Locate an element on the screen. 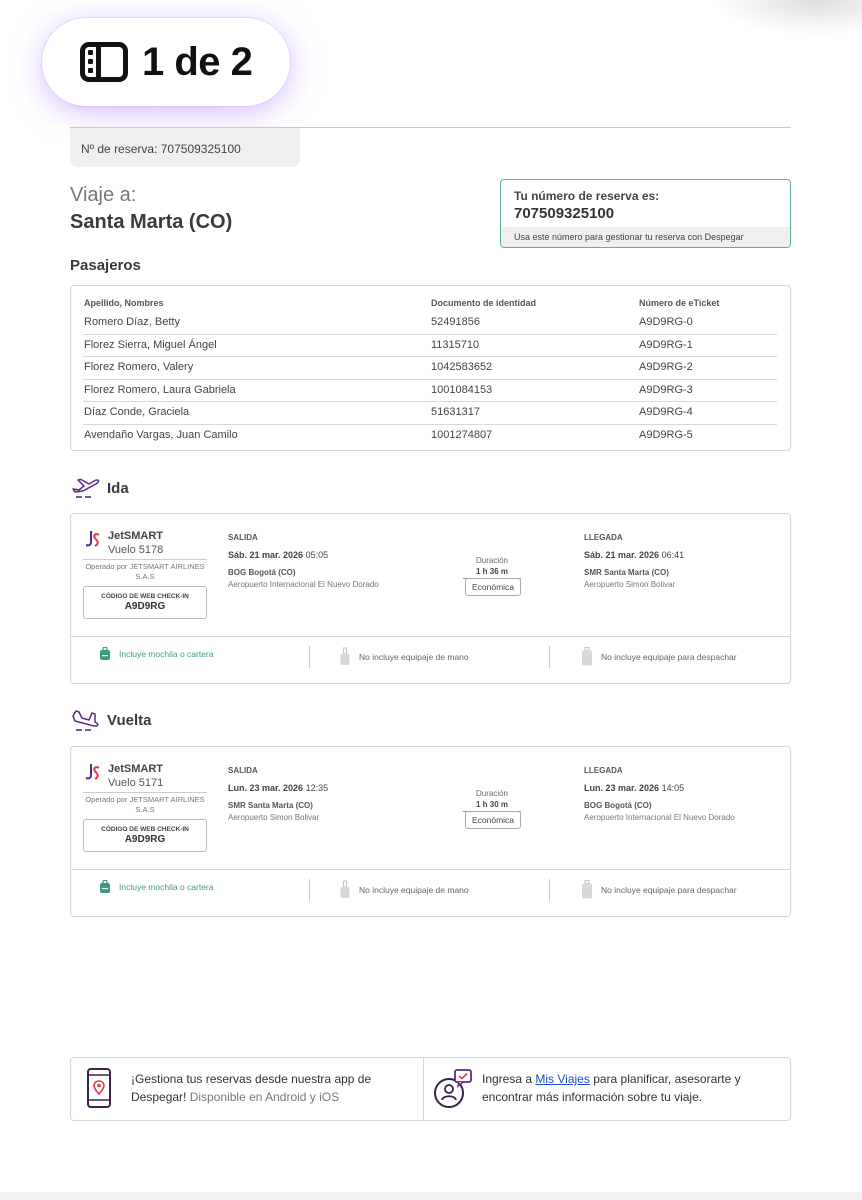 Image resolution: width=862 pixels, height=1200 pixels. departure-city: SMR Santa Marta (CO) is located at coordinates (270, 805).